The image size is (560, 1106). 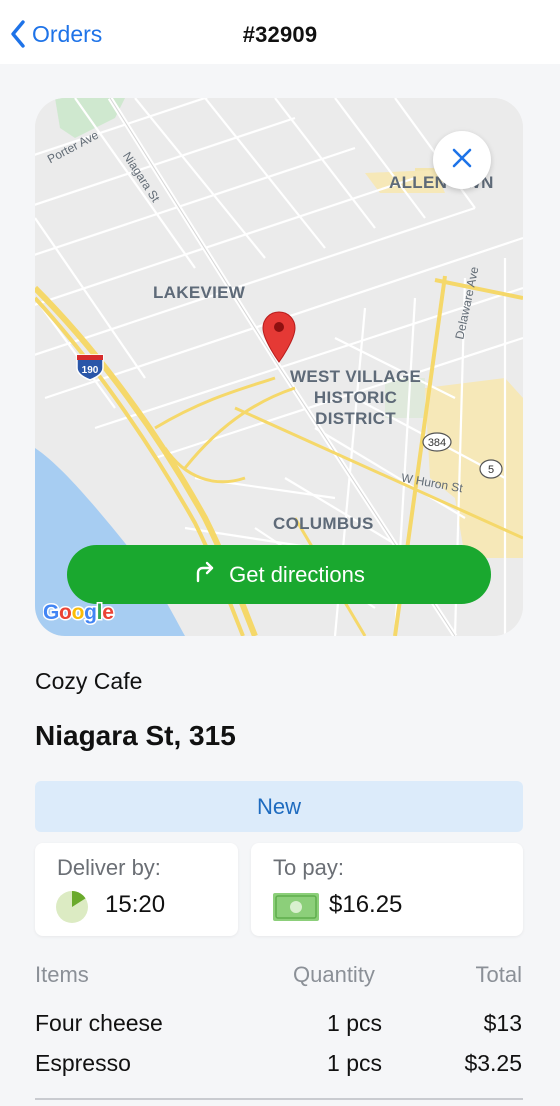 I want to click on shop-name: Cozy Cafe, so click(x=89, y=681).